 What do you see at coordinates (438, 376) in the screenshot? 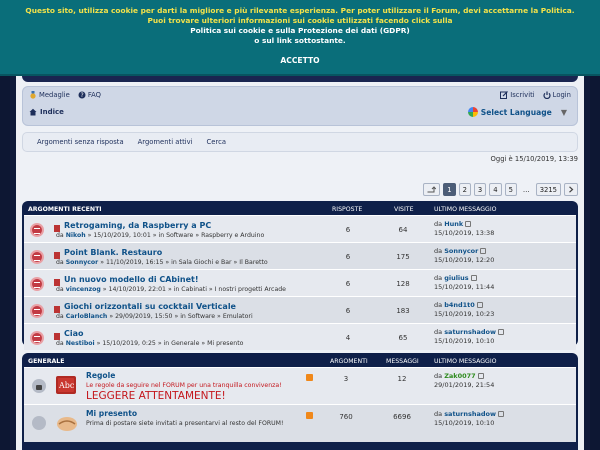
I see `last-post-by: da` at bounding box center [438, 376].